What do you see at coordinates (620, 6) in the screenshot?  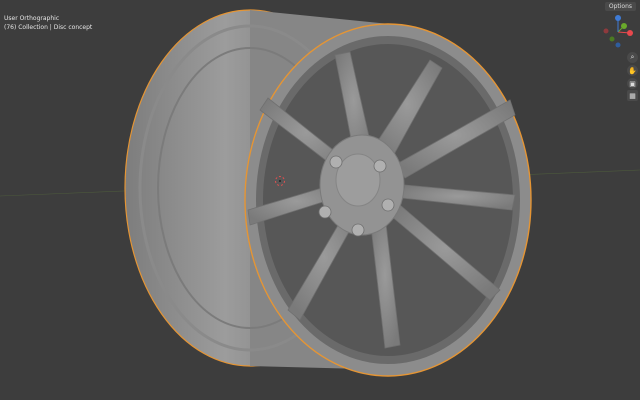 I see `options-button: Options` at bounding box center [620, 6].